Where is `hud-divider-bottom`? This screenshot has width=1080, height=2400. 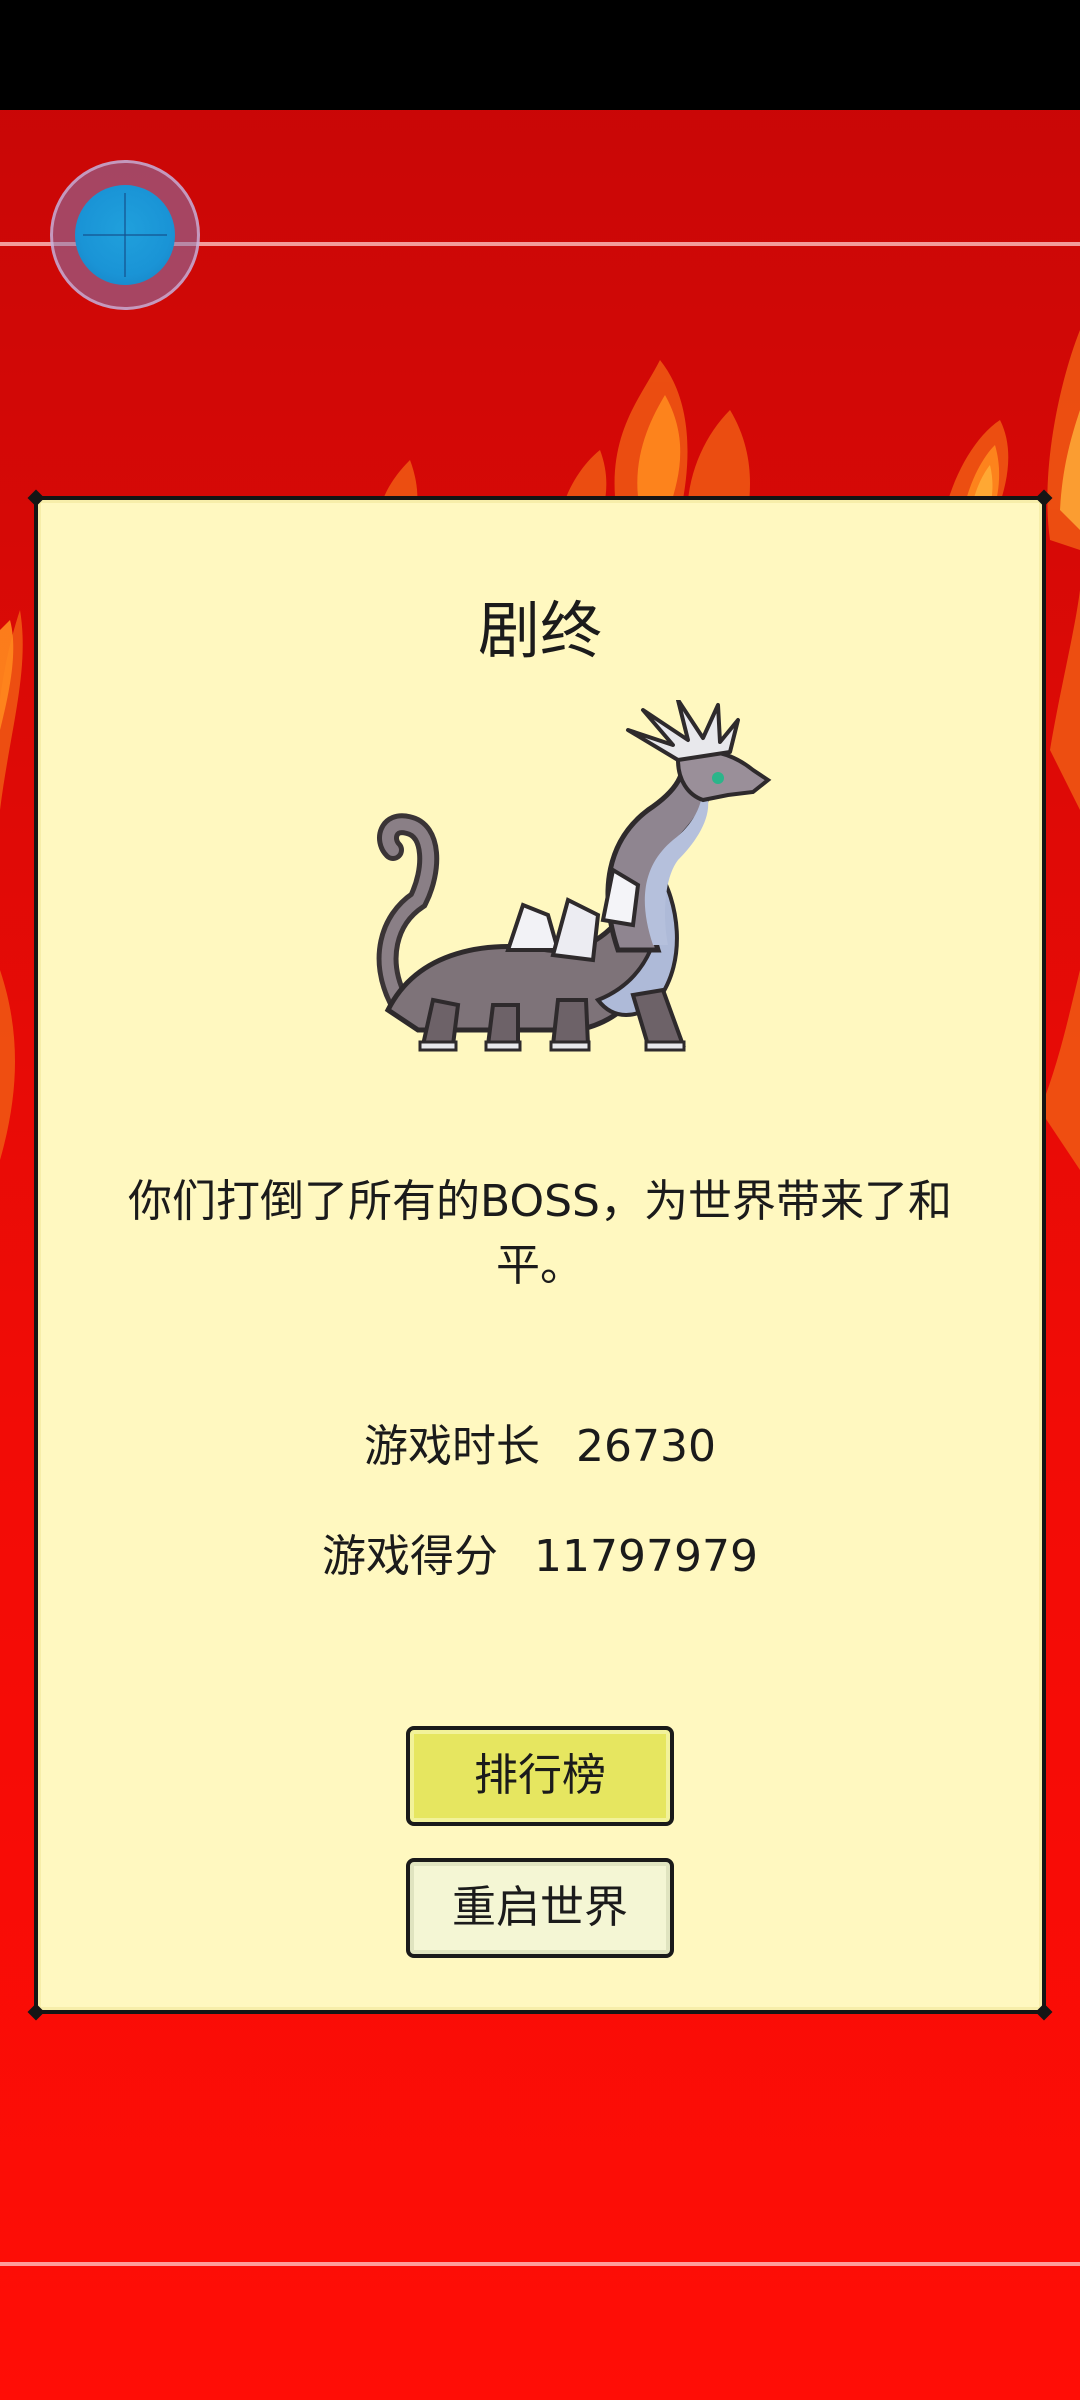
hud-divider-bottom is located at coordinates (540, 2264).